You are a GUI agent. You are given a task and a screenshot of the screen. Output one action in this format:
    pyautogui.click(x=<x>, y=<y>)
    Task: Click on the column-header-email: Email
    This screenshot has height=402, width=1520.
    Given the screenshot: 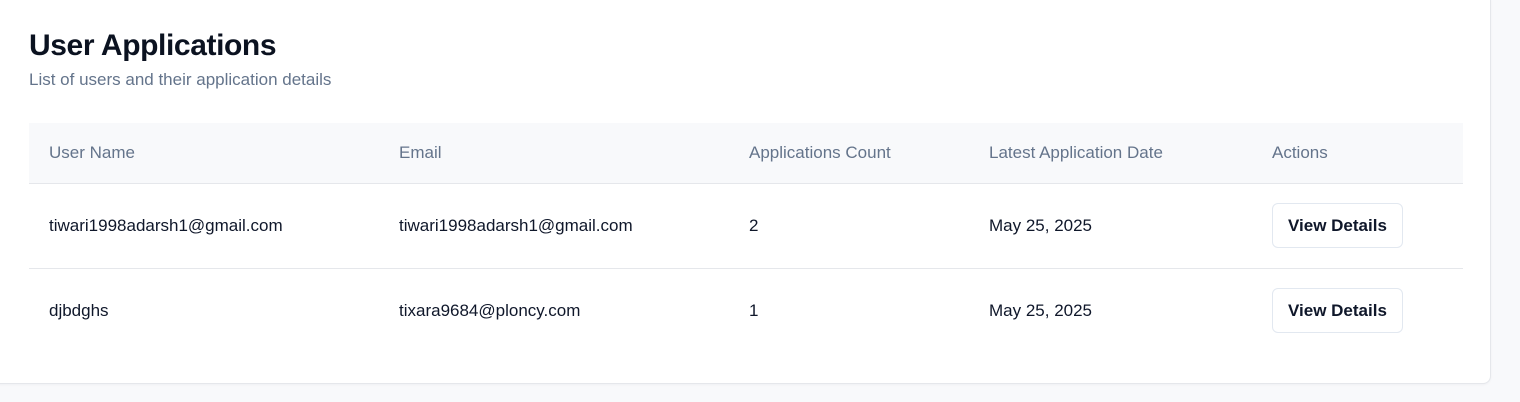 What is the action you would take?
    pyautogui.click(x=554, y=153)
    